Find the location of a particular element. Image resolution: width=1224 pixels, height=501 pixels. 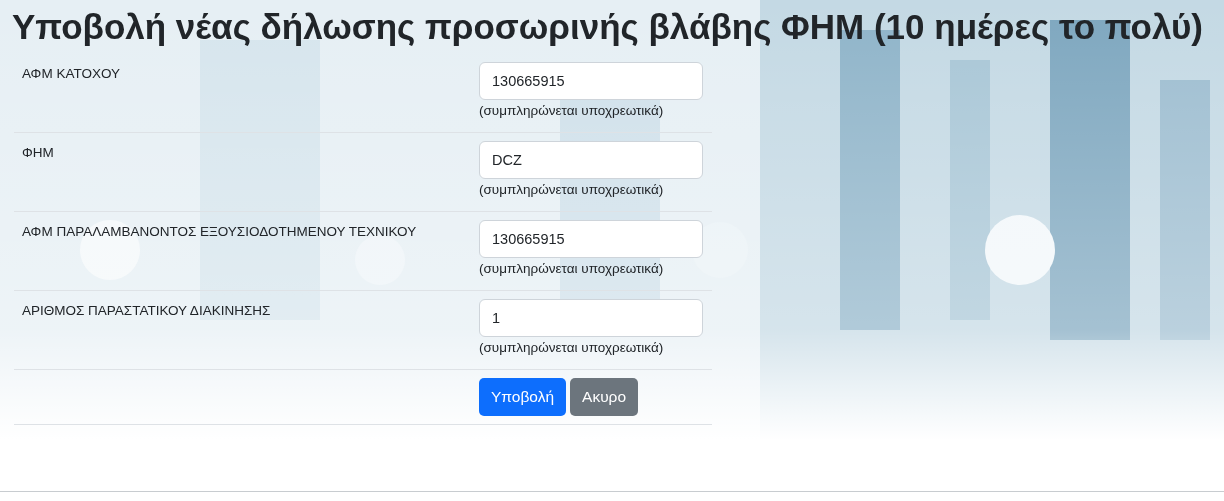

submit-button: Υποβολή is located at coordinates (523, 397).